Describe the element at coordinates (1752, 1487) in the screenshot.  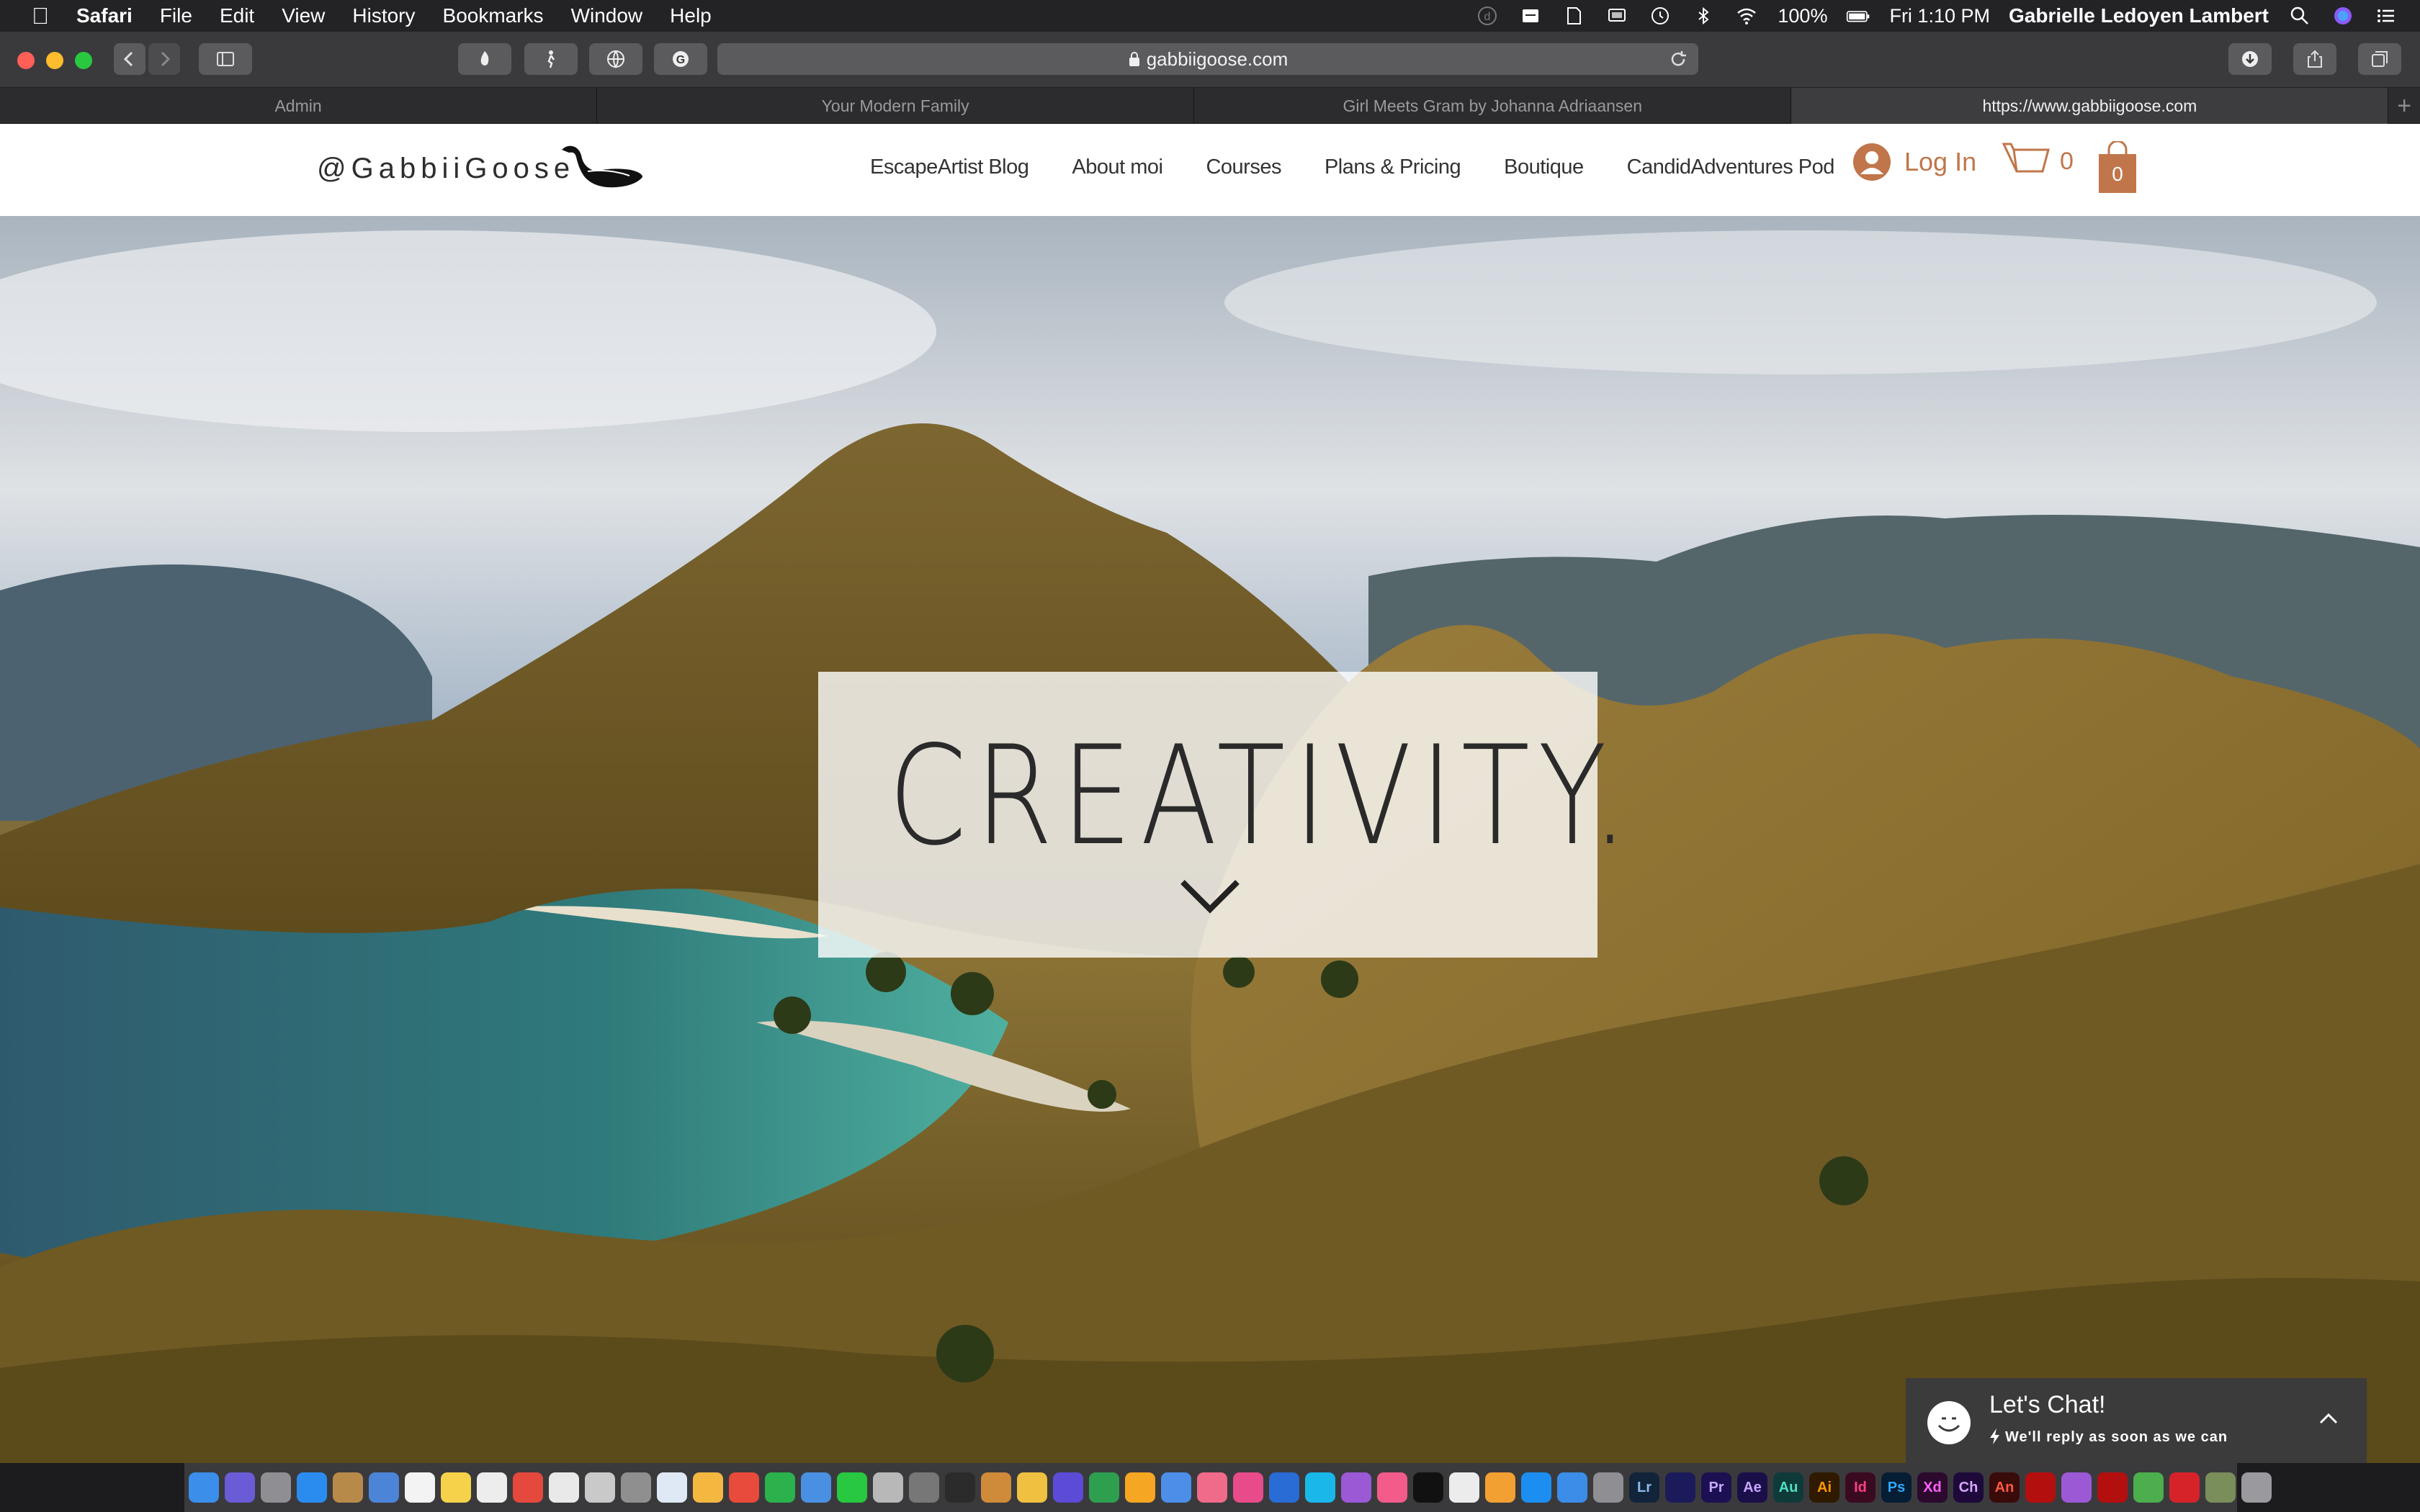
I see `after-effects-icon: Ae` at that location.